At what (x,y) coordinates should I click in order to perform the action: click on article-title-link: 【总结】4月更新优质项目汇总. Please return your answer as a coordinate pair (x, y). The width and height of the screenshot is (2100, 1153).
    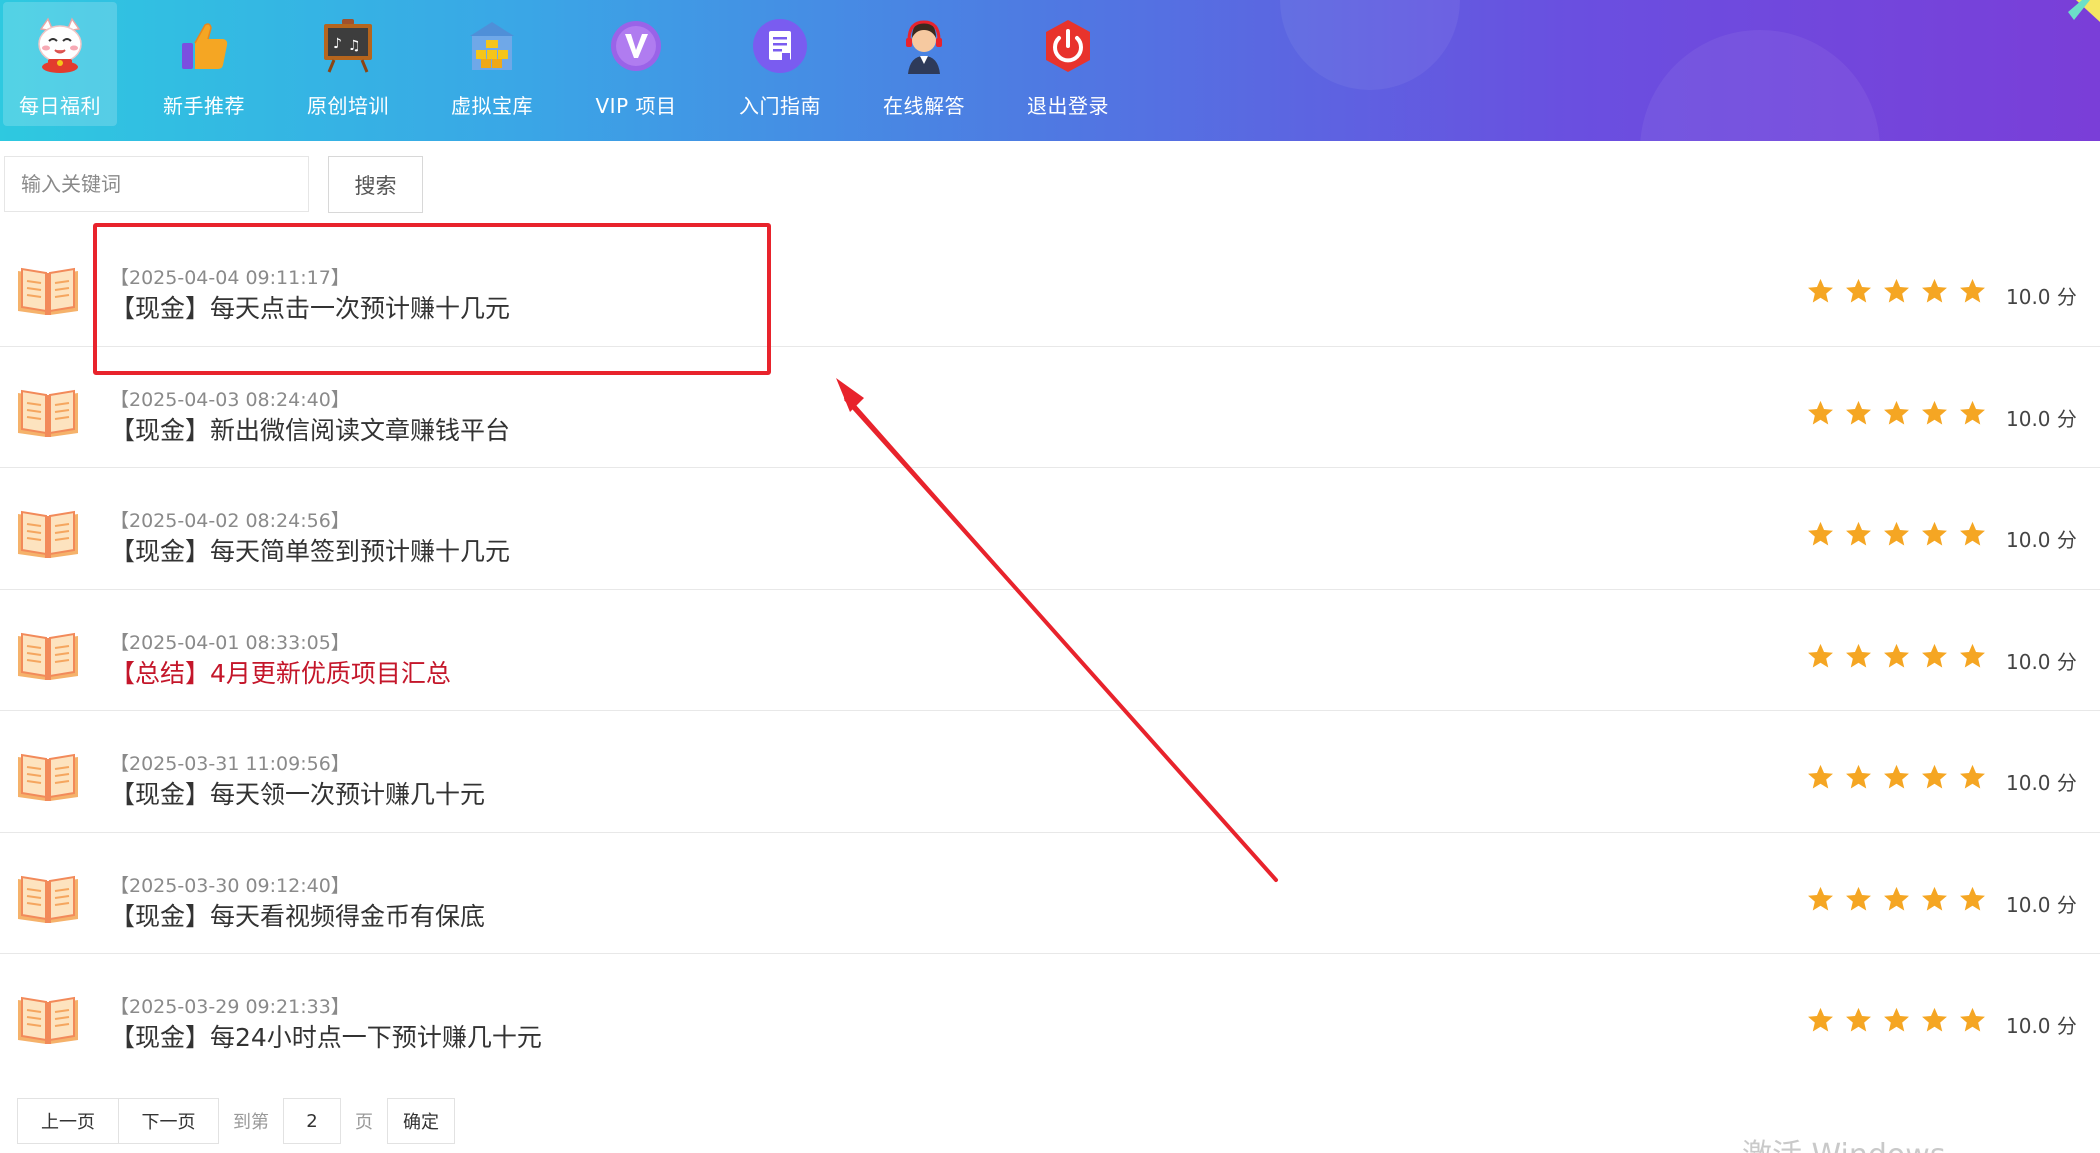
    Looking at the image, I should click on (280, 672).